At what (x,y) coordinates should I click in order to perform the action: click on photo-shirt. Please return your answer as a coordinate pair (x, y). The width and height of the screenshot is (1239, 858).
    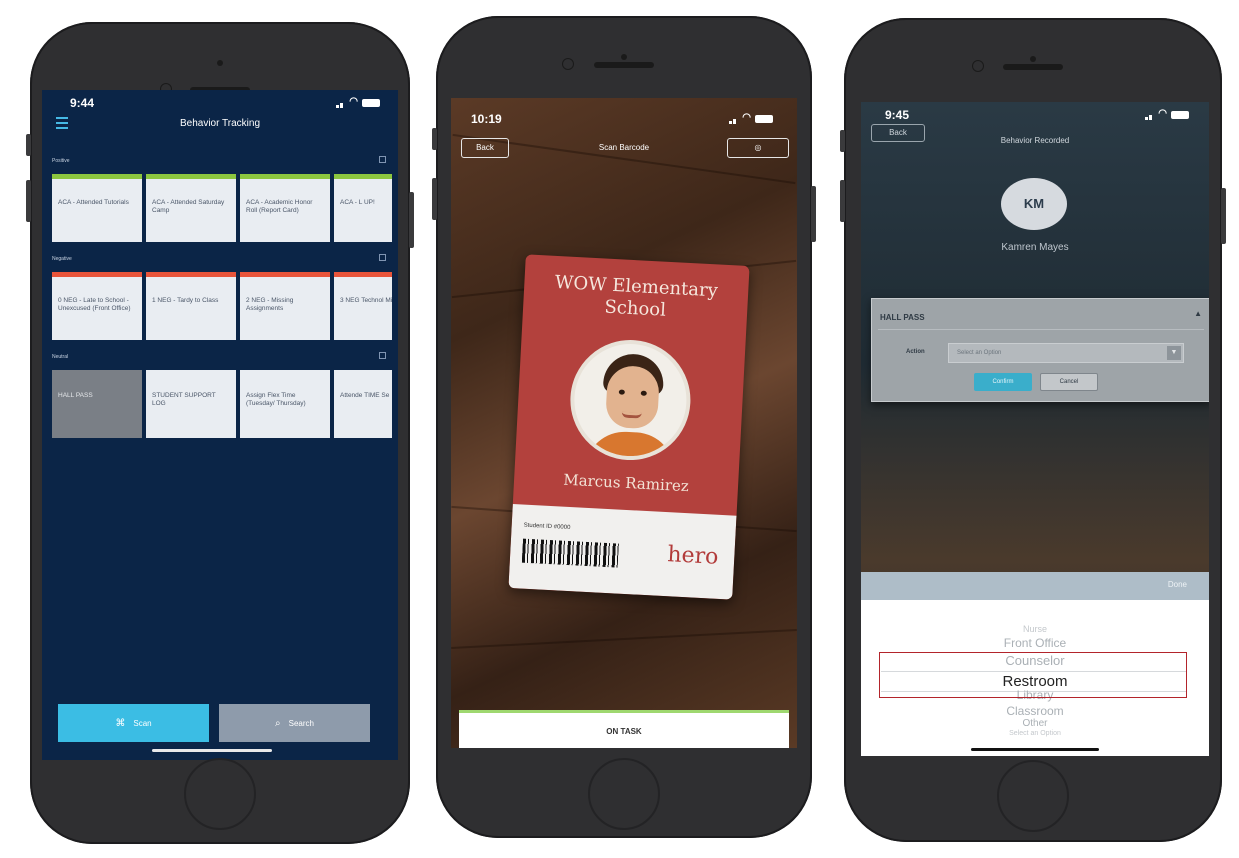
    Looking at the image, I should click on (630, 446).